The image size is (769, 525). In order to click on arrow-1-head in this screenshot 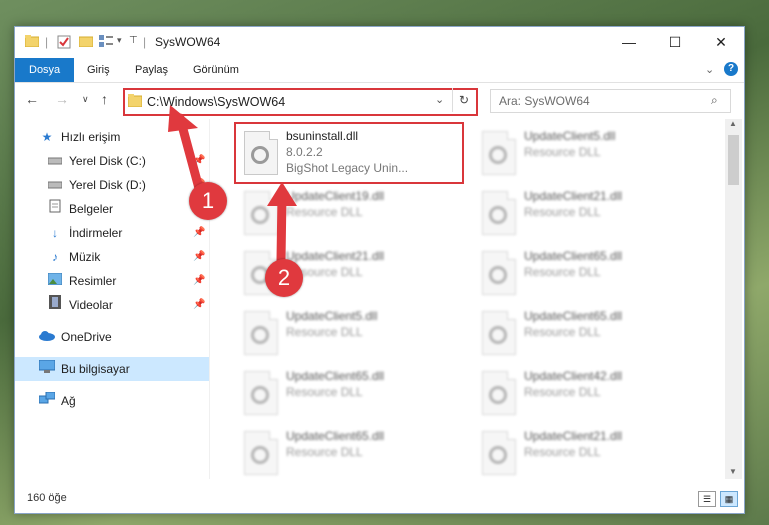, I will do `click(183, 118)`.